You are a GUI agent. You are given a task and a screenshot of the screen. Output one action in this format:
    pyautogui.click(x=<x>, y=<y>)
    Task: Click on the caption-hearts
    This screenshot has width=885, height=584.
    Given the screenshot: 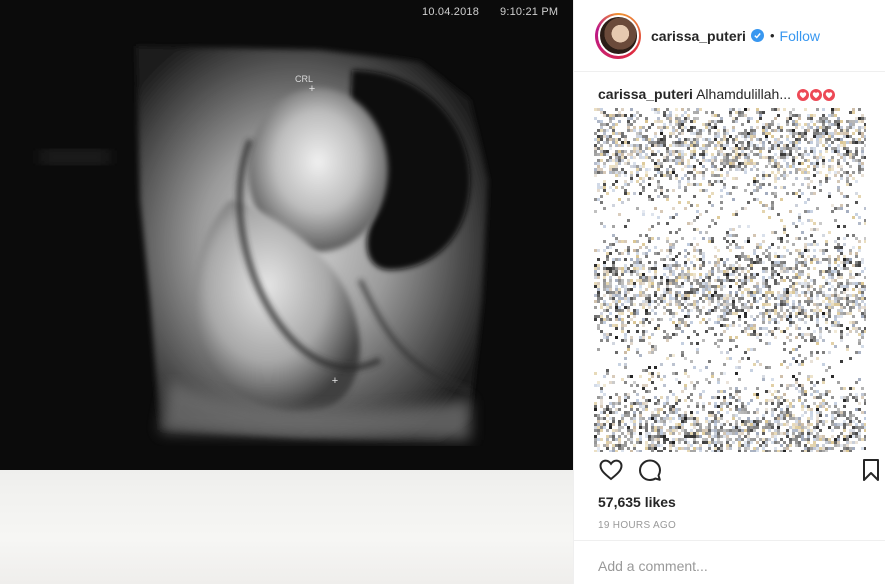 What is the action you would take?
    pyautogui.click(x=815, y=95)
    